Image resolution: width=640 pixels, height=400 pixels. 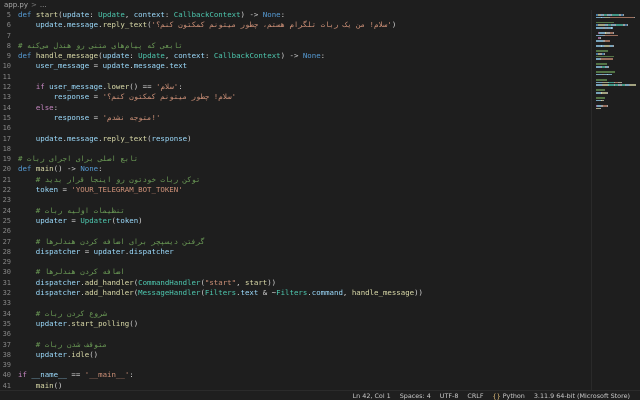 What do you see at coordinates (25, 375) in the screenshot?
I see `code-token: if` at bounding box center [25, 375].